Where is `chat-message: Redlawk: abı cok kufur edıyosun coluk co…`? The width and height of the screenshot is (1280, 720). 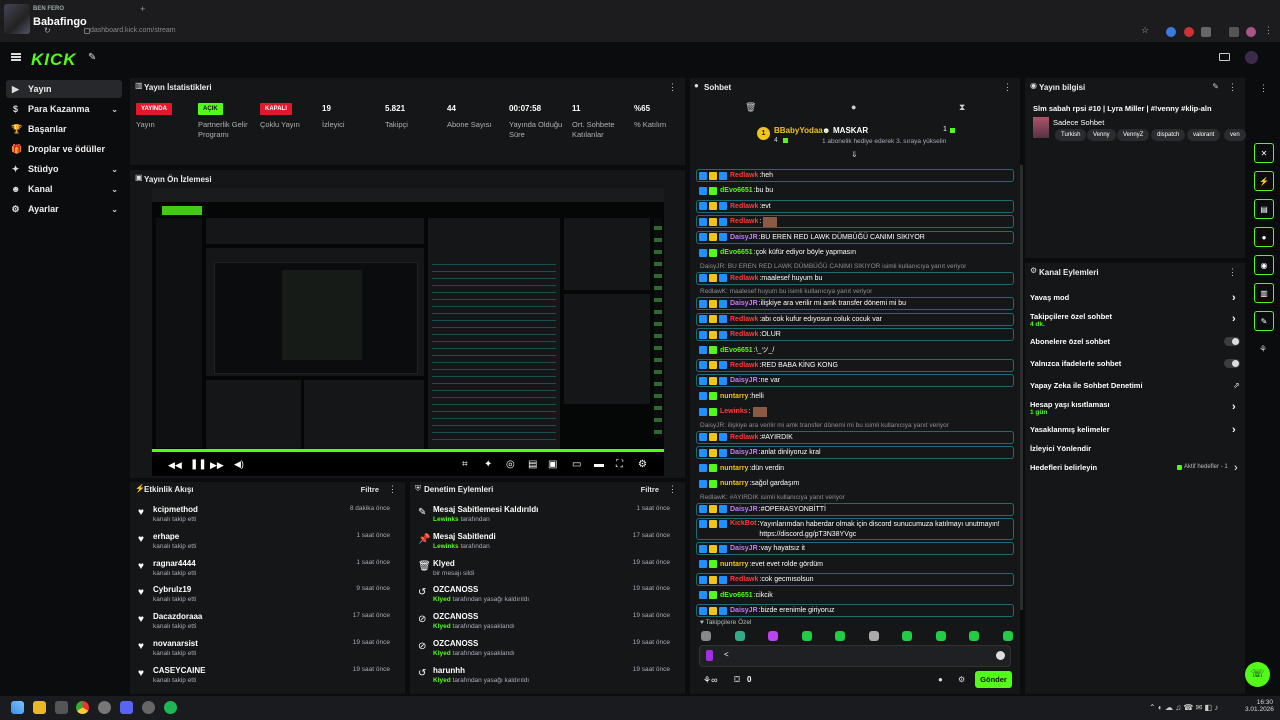 chat-message: Redlawk: abı cok kufur edıyosun coluk co… is located at coordinates (855, 319).